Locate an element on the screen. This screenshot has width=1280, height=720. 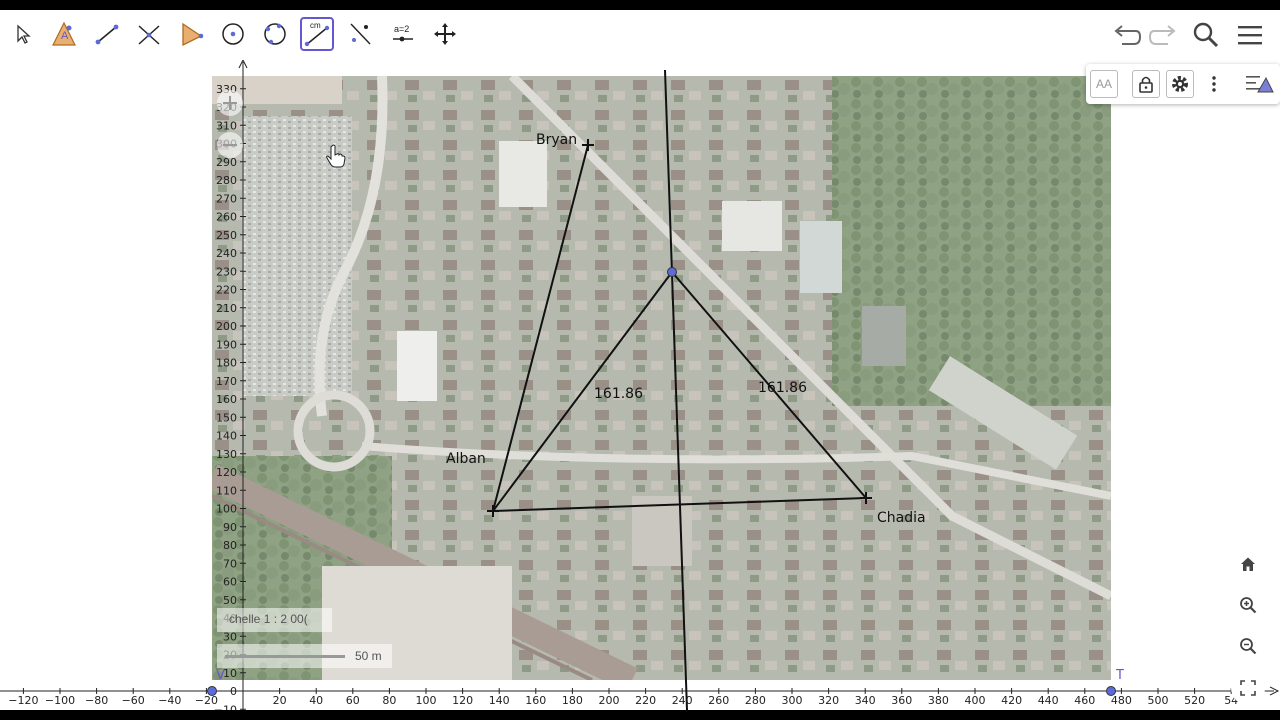
x-tick-label: 380 is located at coordinates (938, 700).